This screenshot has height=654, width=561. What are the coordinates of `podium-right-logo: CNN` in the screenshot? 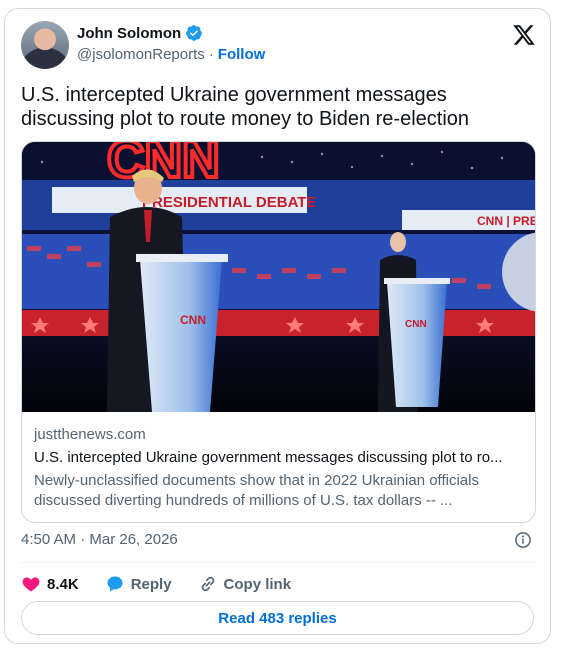 It's located at (416, 324).